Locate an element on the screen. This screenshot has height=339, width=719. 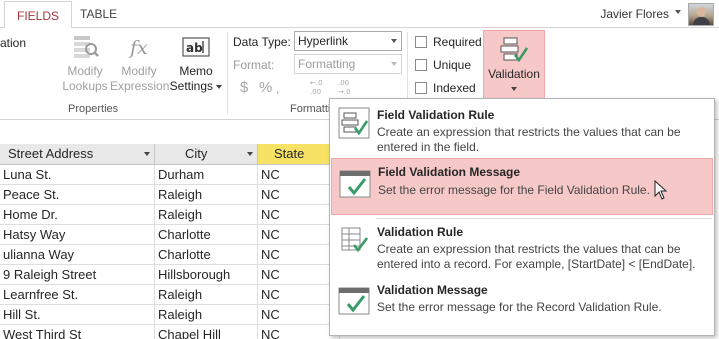
column-header-state: State is located at coordinates (299, 154).